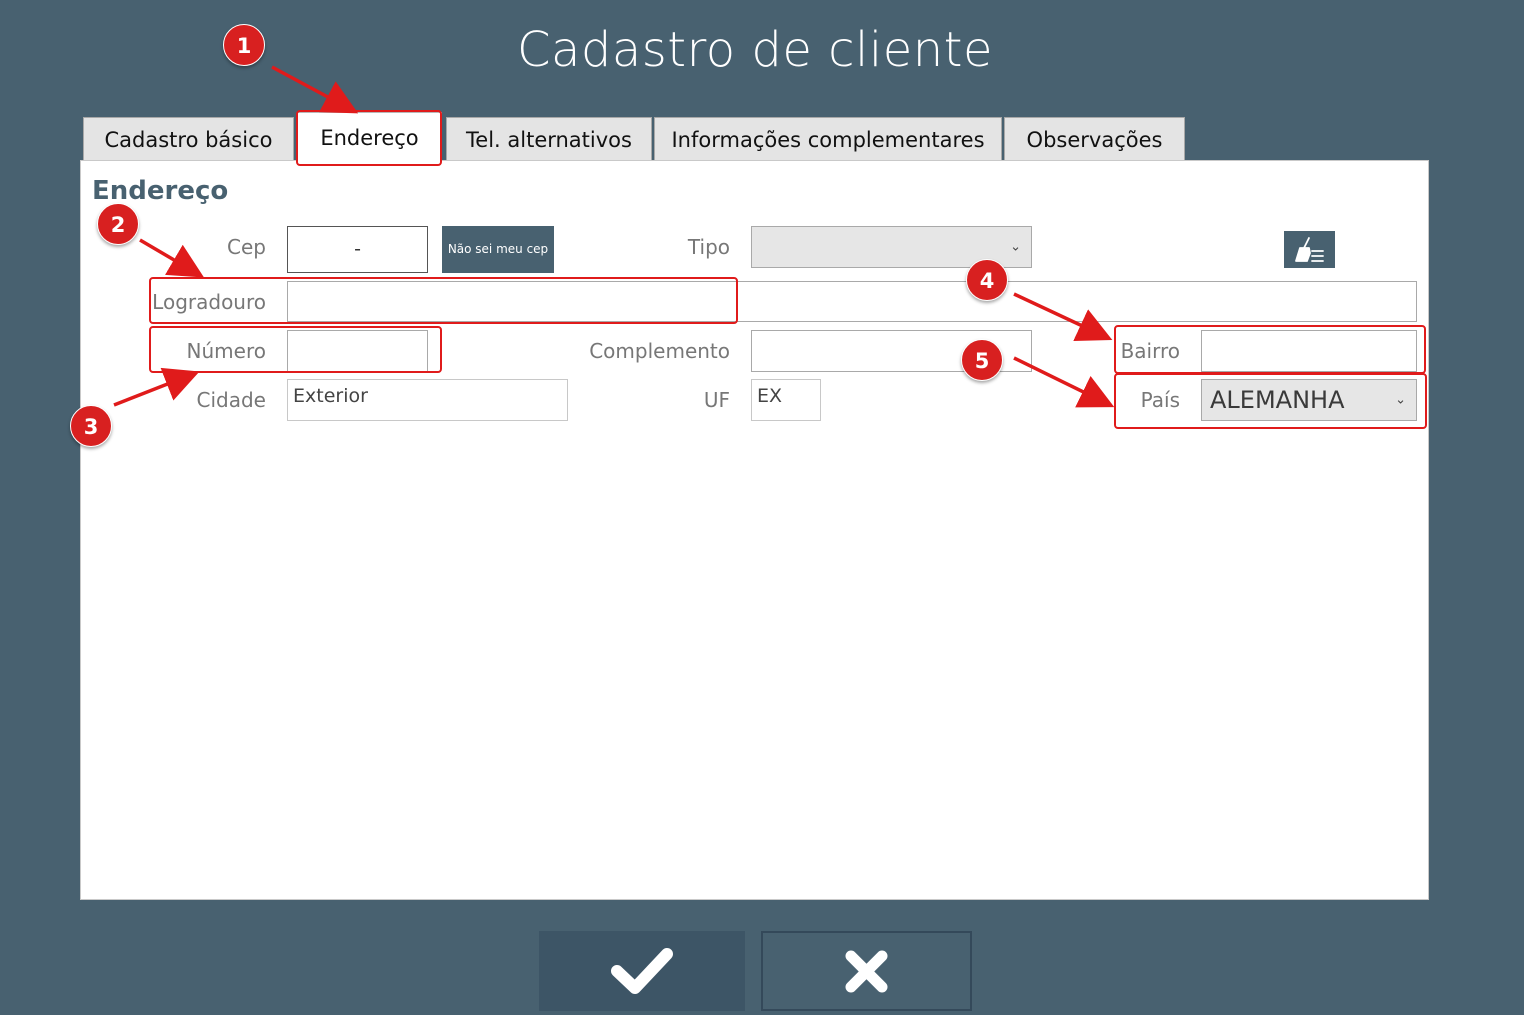 Image resolution: width=1524 pixels, height=1015 pixels. What do you see at coordinates (828, 139) in the screenshot?
I see `tab-informacoes-complementares: Informações complementares` at bounding box center [828, 139].